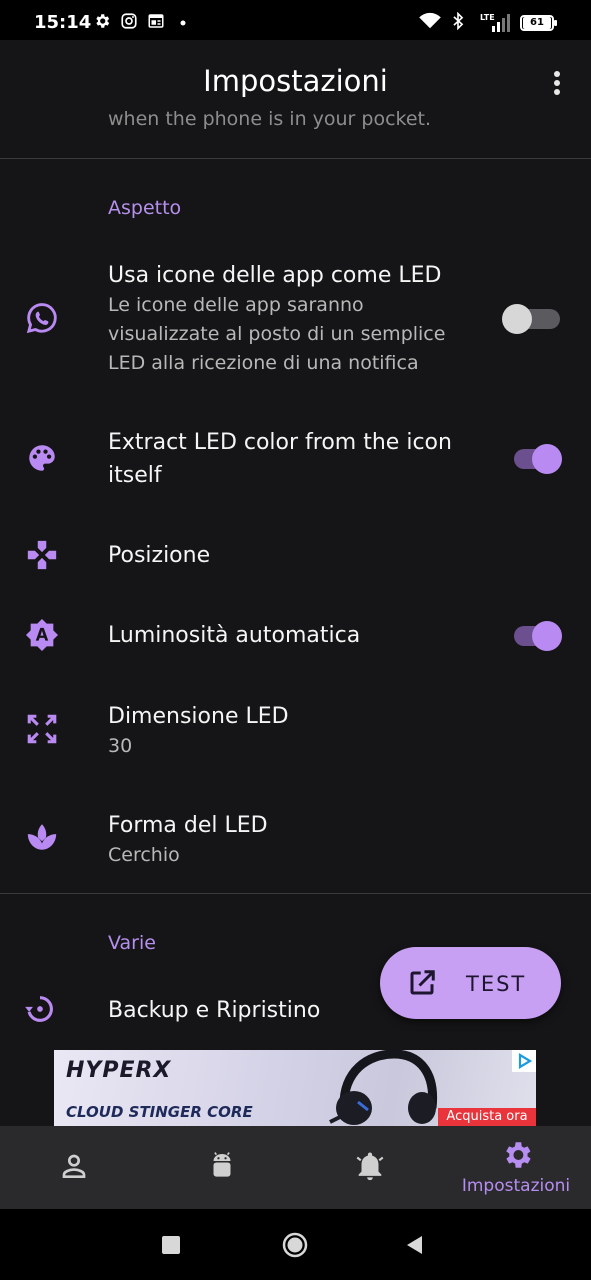 Image resolution: width=591 pixels, height=1280 pixels. Describe the element at coordinates (188, 825) in the screenshot. I see `setting-title-led-shape: Forma del LED` at that location.